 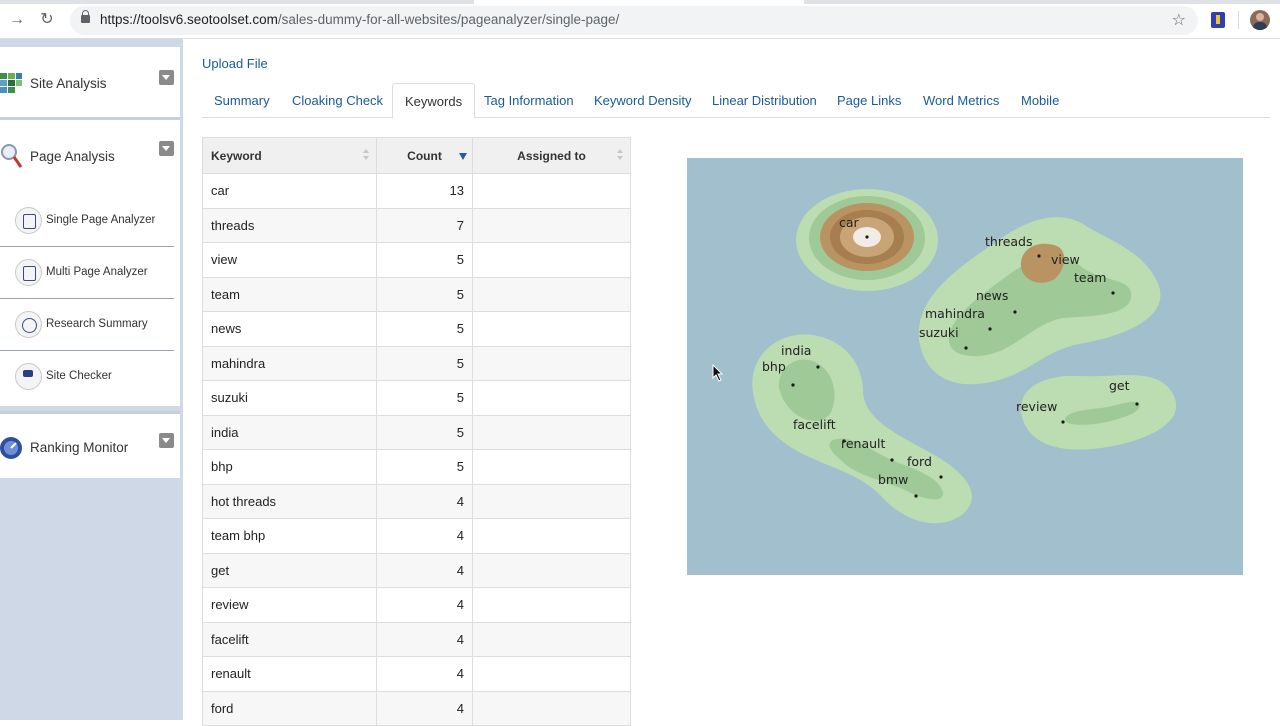 What do you see at coordinates (1238, 20) in the screenshot?
I see `toolbar-divider` at bounding box center [1238, 20].